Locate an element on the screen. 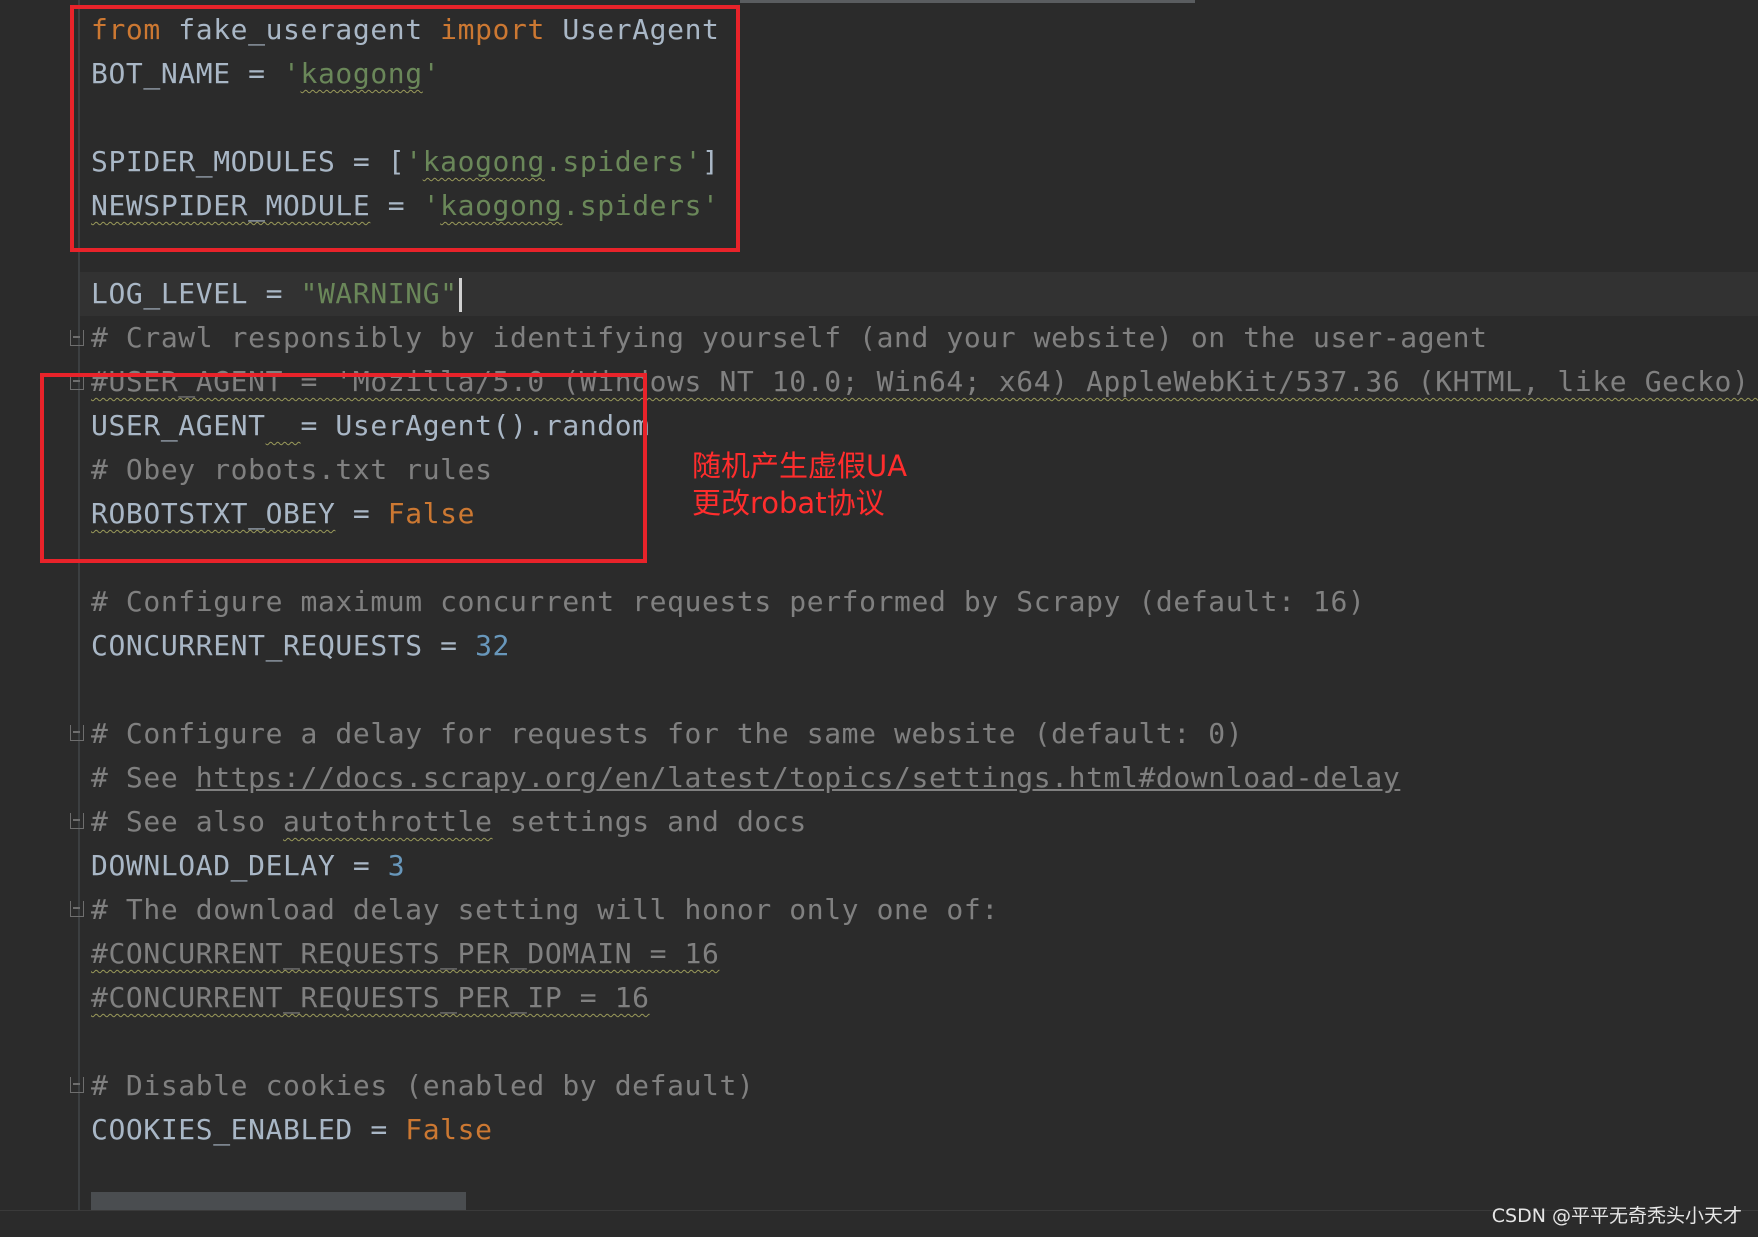 Image resolution: width=1758 pixels, height=1237 pixels. assignment-lhs: CONCURRENT_REQUESTS = is located at coordinates (283, 645).